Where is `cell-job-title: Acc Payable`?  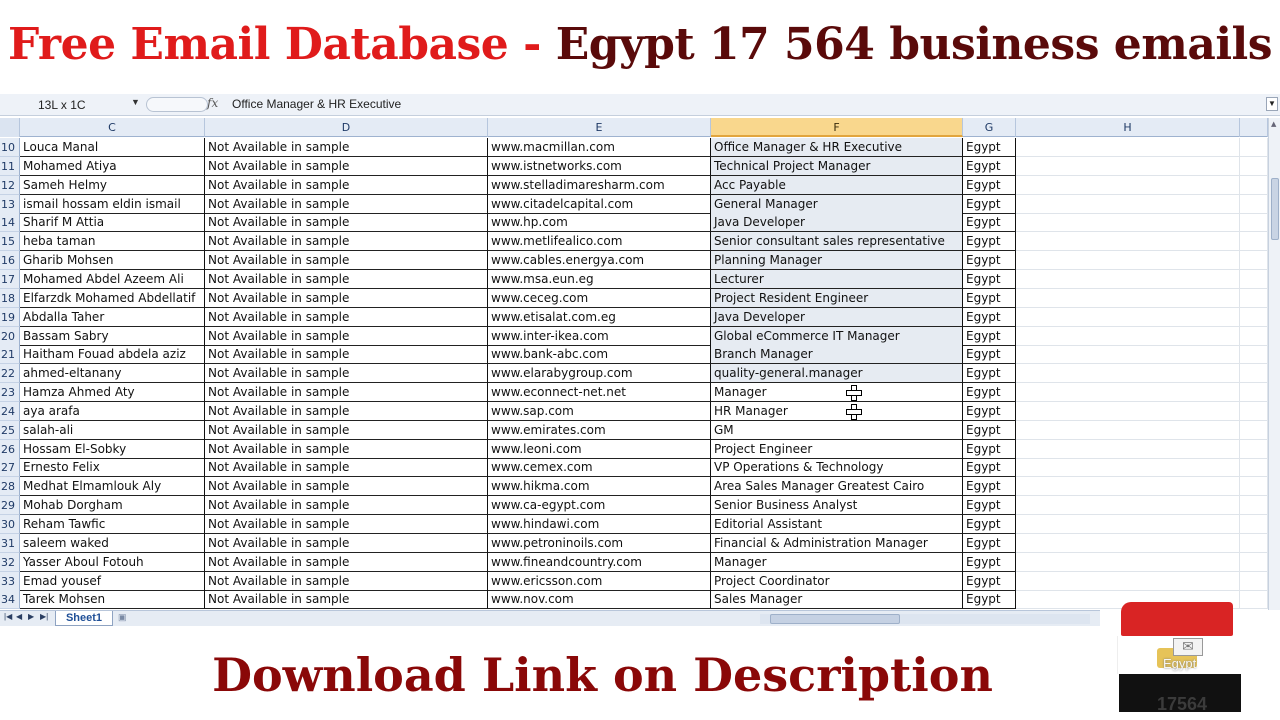
cell-job-title: Acc Payable is located at coordinates (837, 185).